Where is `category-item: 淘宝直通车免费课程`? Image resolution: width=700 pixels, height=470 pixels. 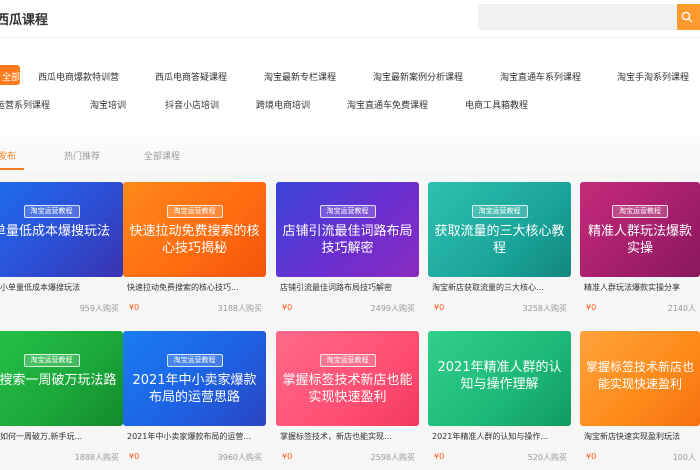
category-item: 淘宝直通车免费课程 is located at coordinates (387, 104).